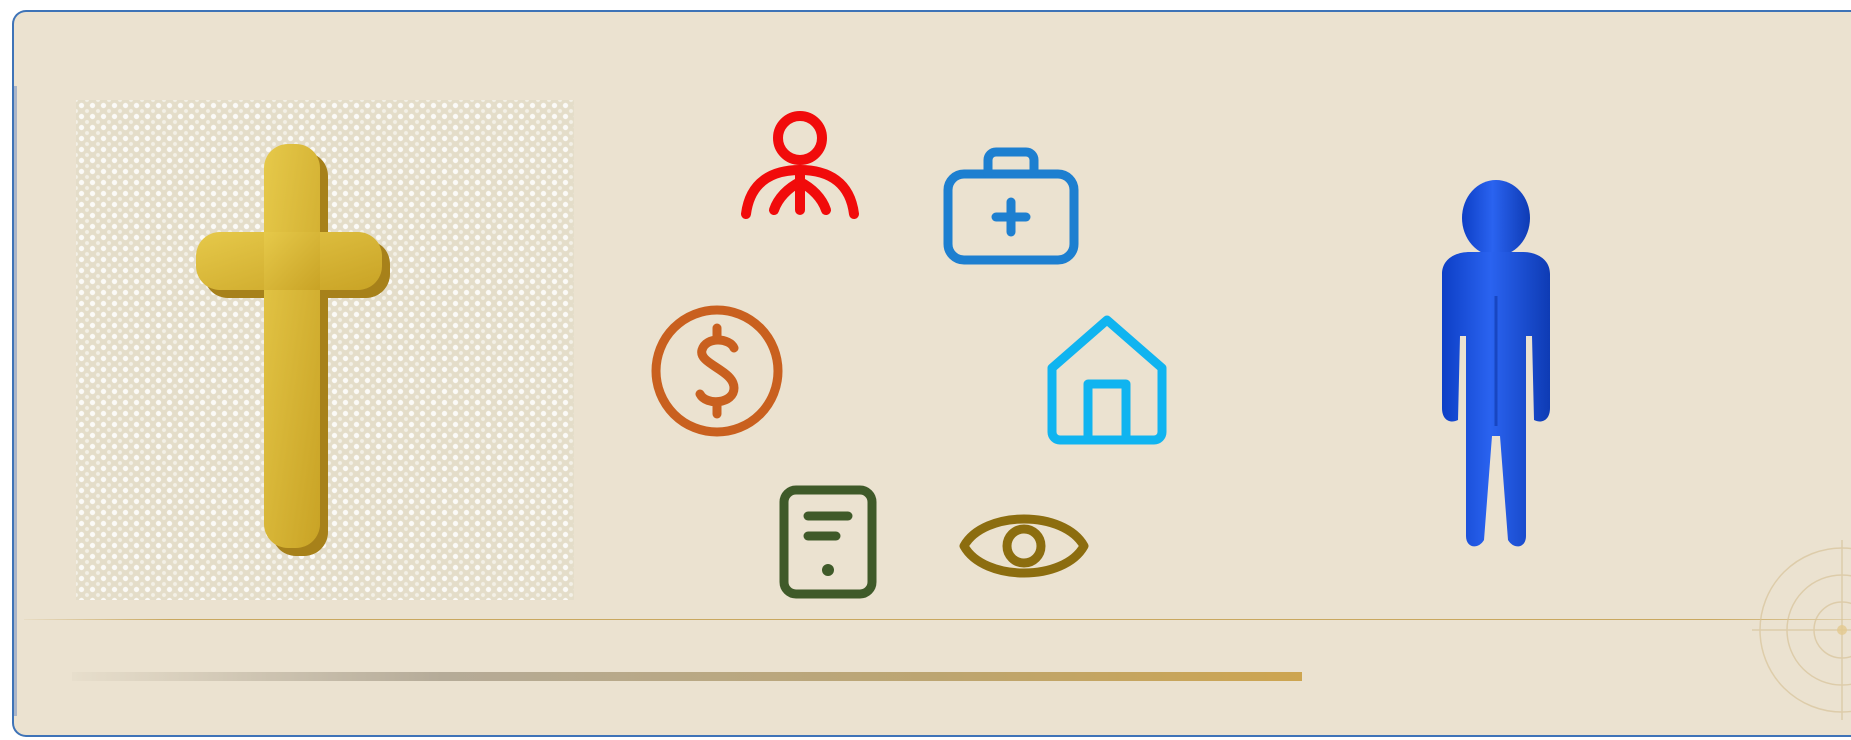 This screenshot has height=740, width=1851. Describe the element at coordinates (1107, 380) in the screenshot. I see `home-icon` at that location.